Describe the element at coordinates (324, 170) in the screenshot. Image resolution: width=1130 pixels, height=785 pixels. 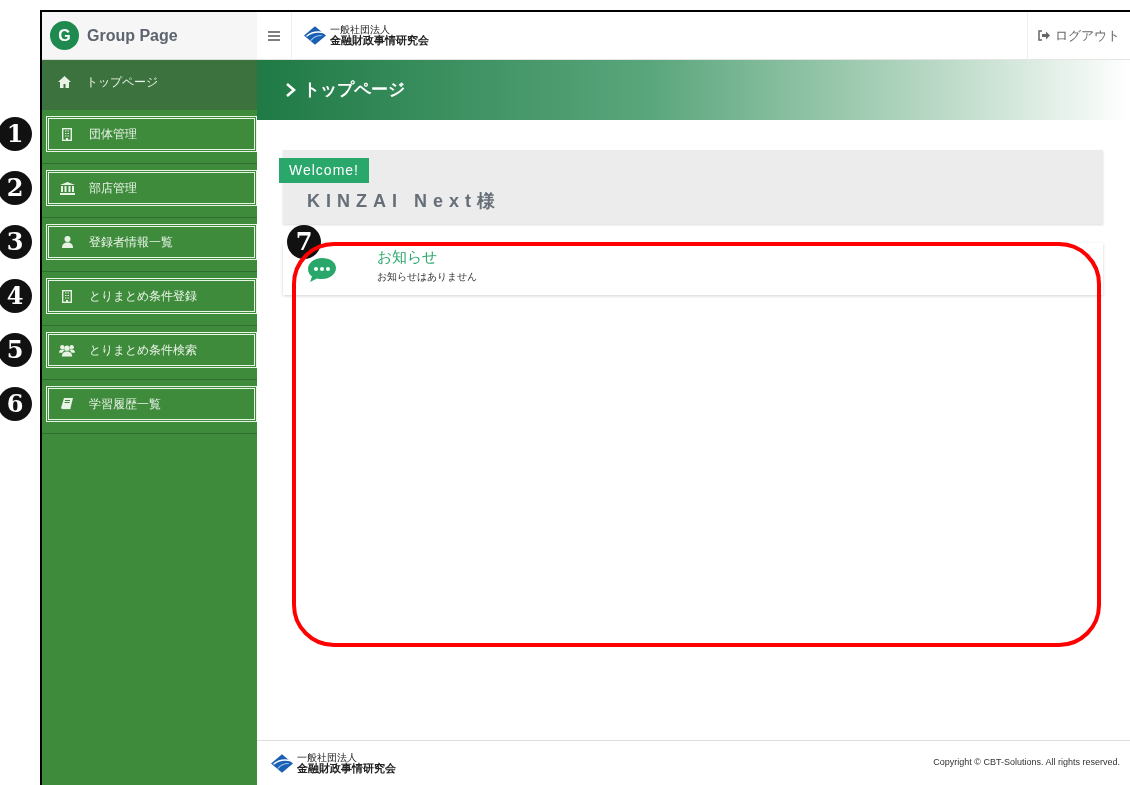
I see `welcome-tag: Welcome!` at that location.